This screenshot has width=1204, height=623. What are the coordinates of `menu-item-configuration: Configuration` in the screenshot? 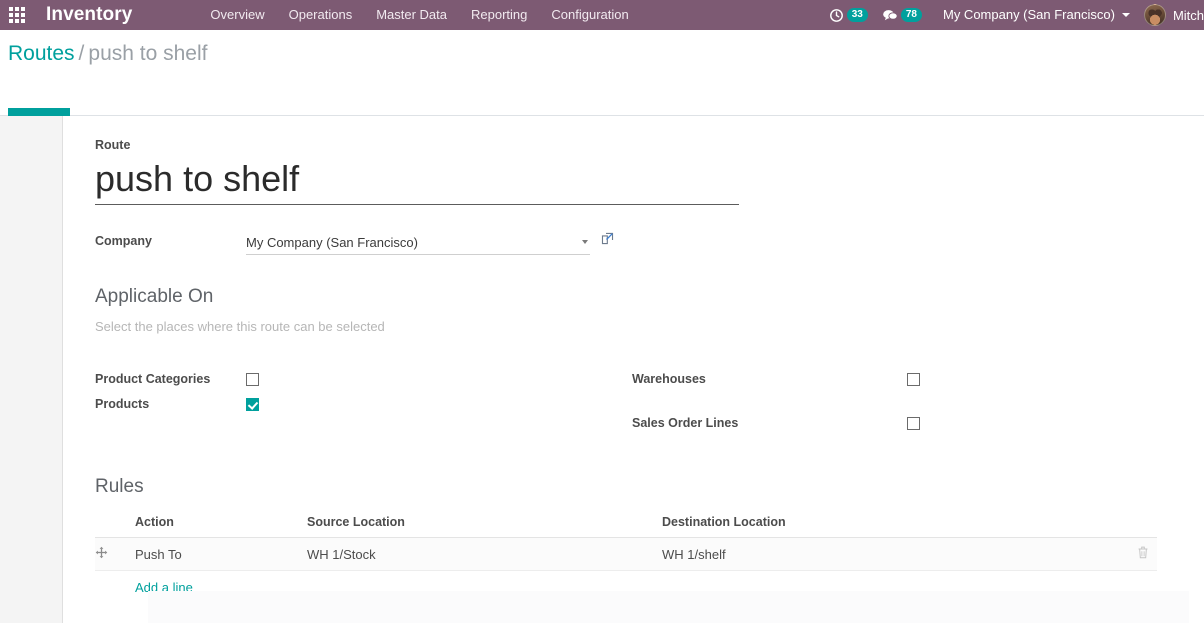 It's located at (589, 15).